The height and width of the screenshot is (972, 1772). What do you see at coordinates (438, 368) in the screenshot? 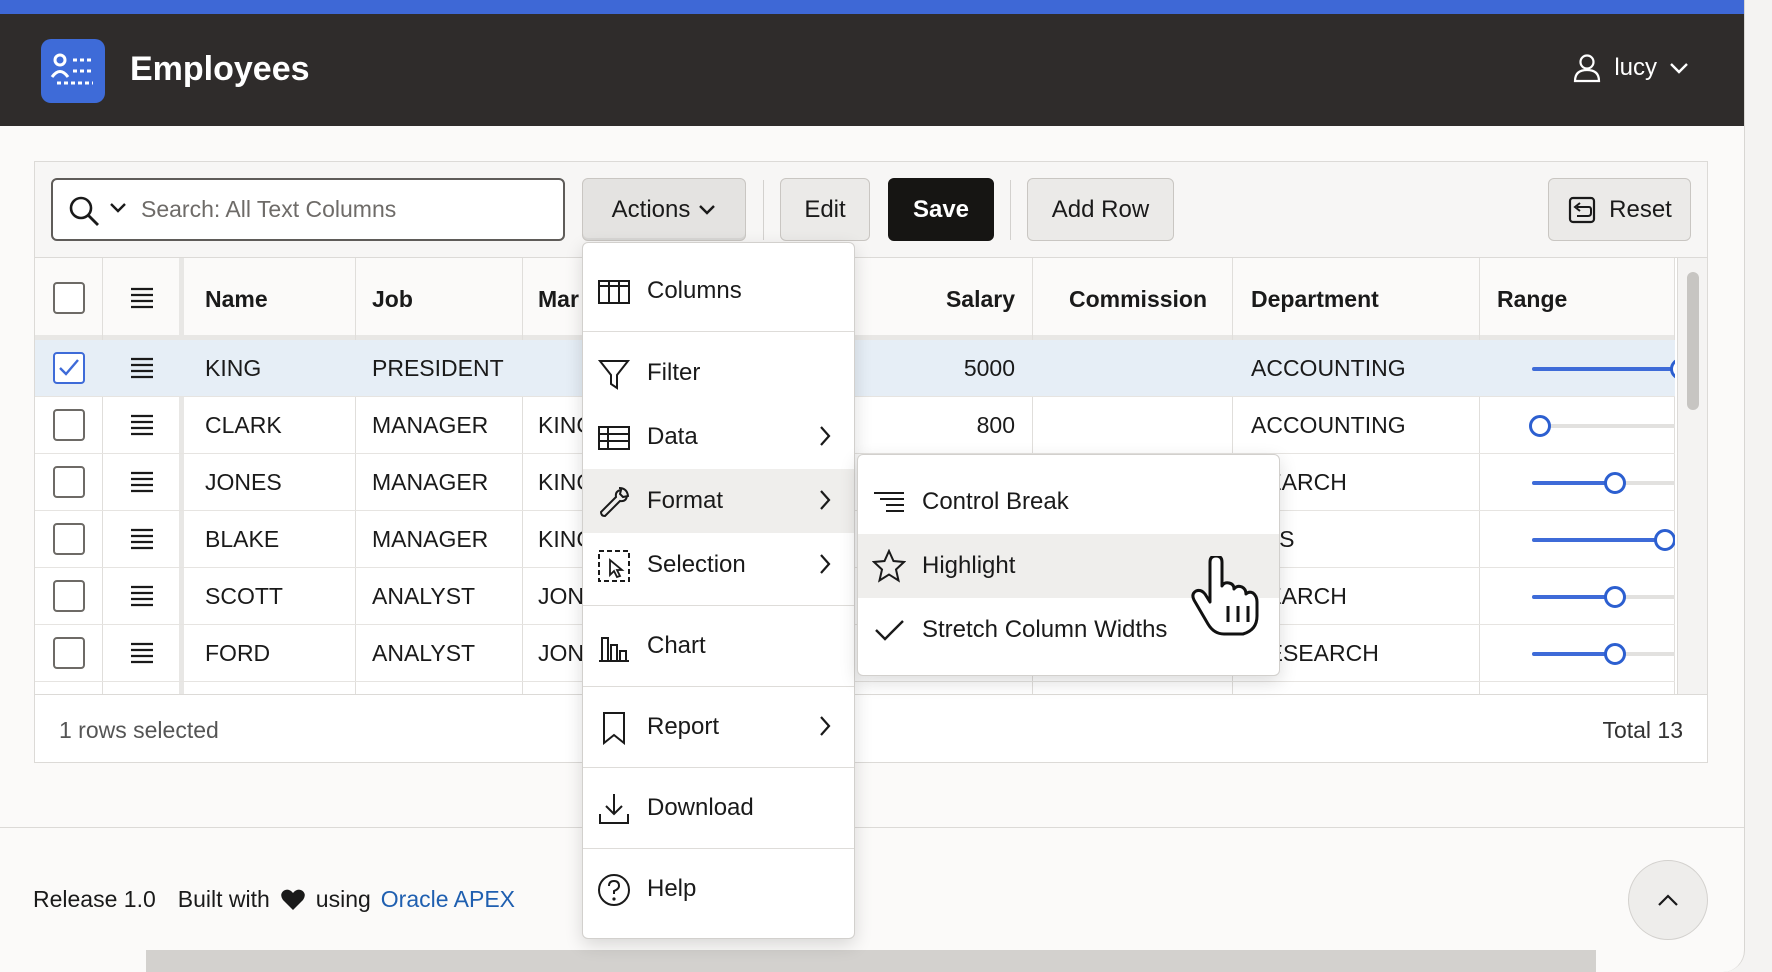
I see `cell-job: PRESIDENT` at bounding box center [438, 368].